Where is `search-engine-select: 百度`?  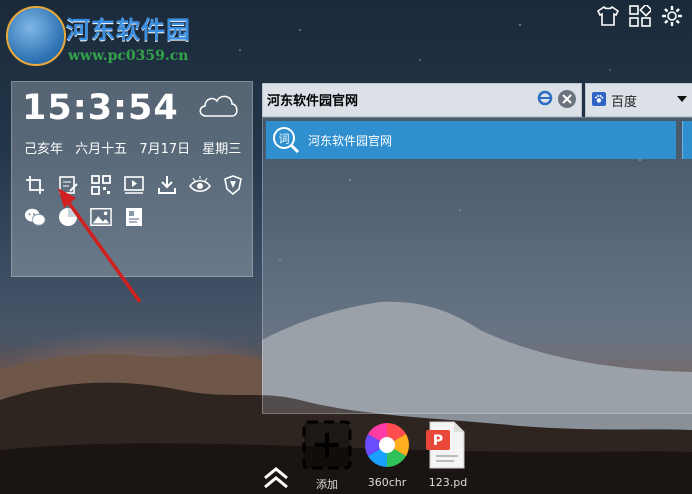 search-engine-select: 百度 is located at coordinates (638, 100).